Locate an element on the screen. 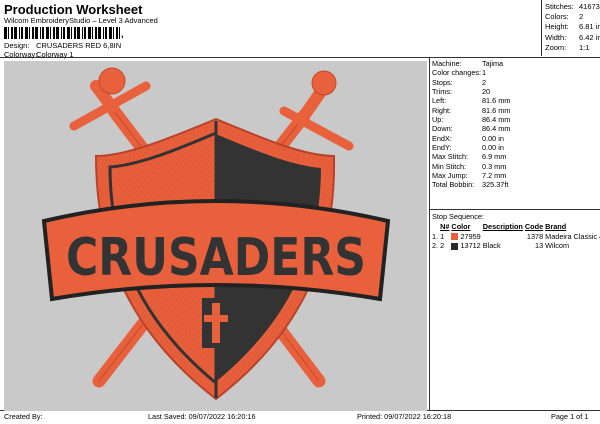 The width and height of the screenshot is (600, 424). stat-stitches: Stitches: 41673 is located at coordinates (572, 6).